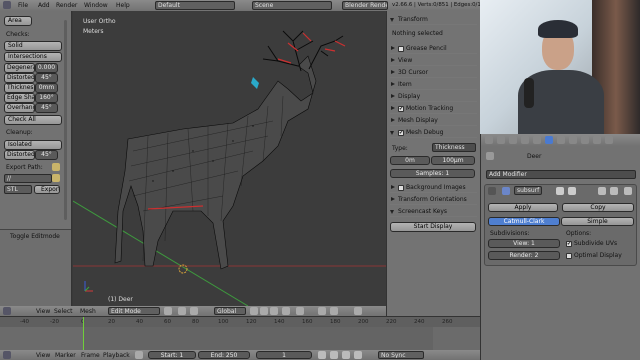 The height and width of the screenshot is (360, 640). Describe the element at coordinates (433, 132) in the screenshot. I see `panel-mesh-debug: ✔ Mesh Debug` at that location.